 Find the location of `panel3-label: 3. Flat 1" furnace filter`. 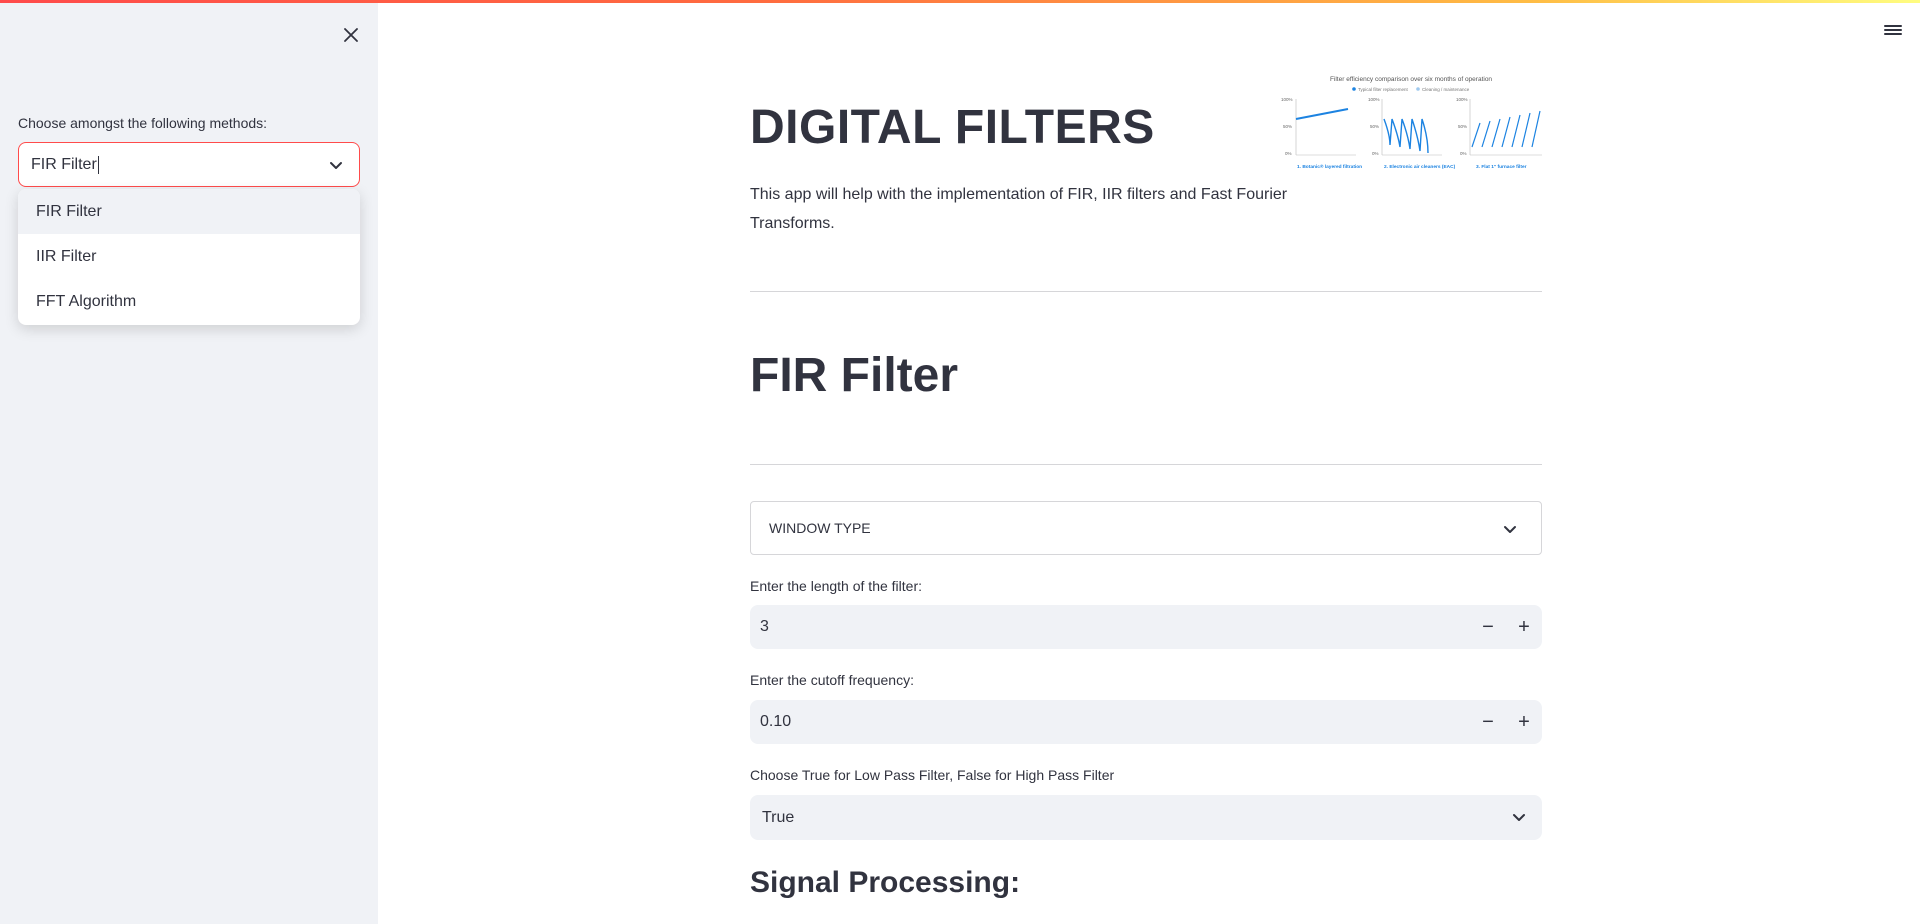

panel3-label: 3. Flat 1" furnace filter is located at coordinates (1501, 167).